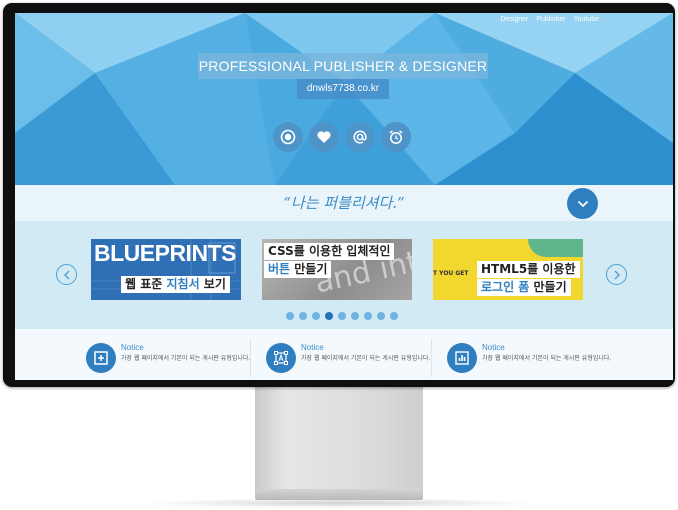 This screenshot has width=678, height=510. What do you see at coordinates (344, 203) in the screenshot?
I see `slogan-band: “나는 퍼블리셔다.”` at bounding box center [344, 203].